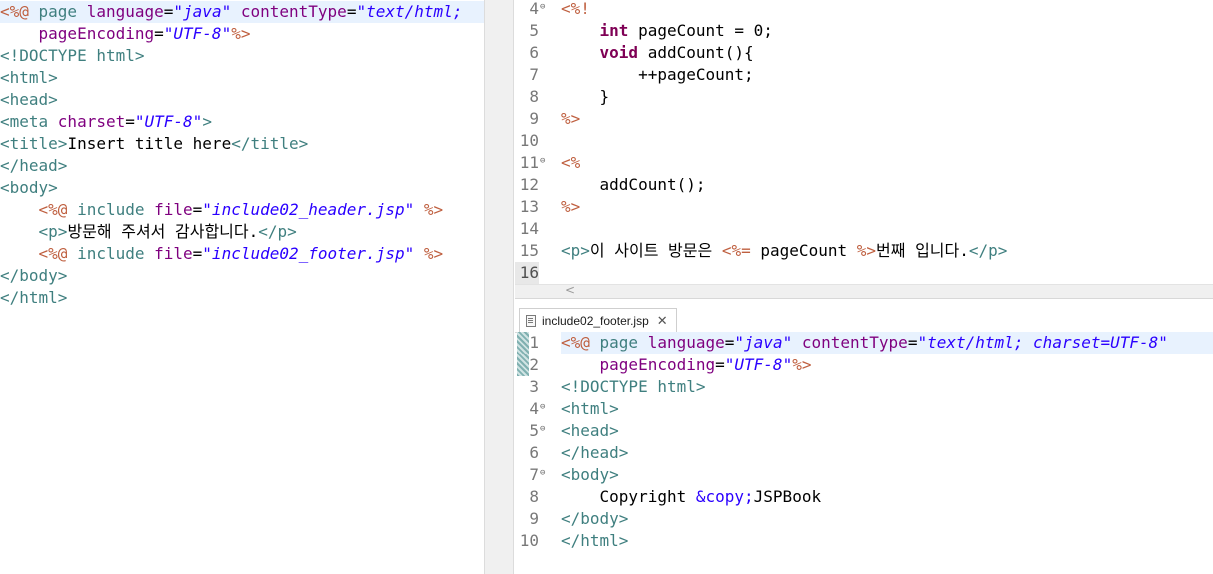  Describe the element at coordinates (575, 10) in the screenshot. I see `code-line: <%!` at that location.